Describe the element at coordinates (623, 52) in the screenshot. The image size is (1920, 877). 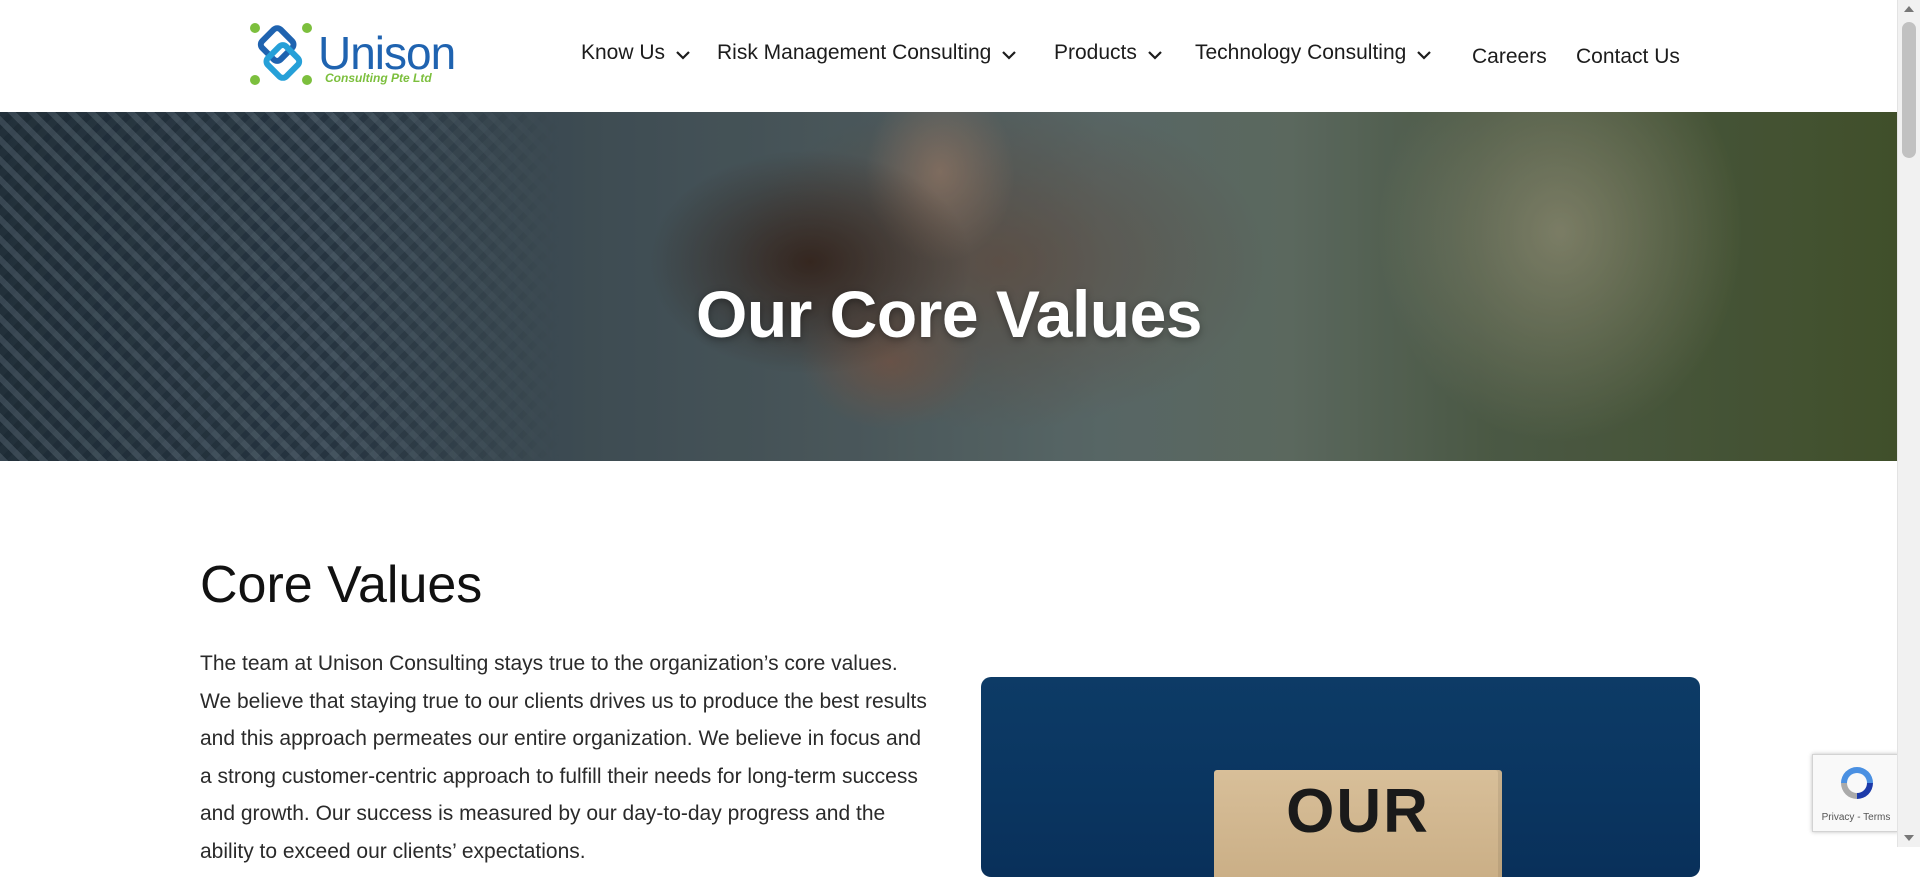
I see `nav-item-label: Know Us` at that location.